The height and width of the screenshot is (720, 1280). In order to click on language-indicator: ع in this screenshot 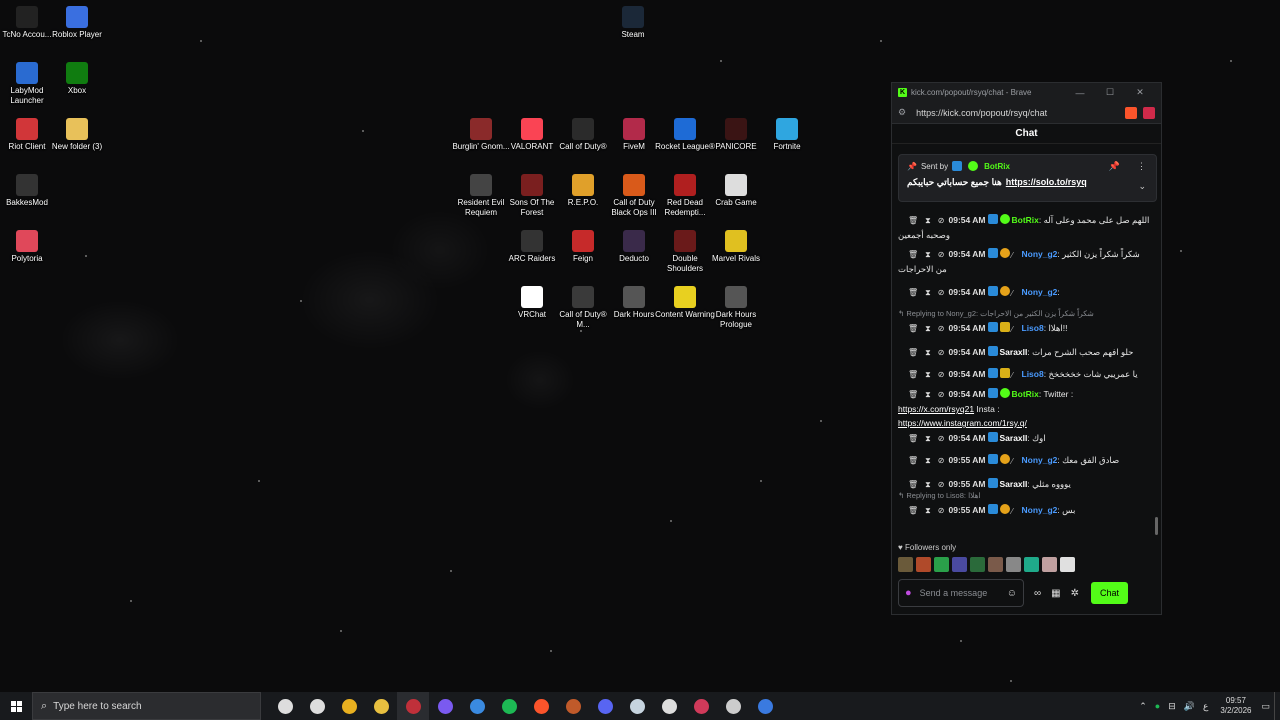, I will do `click(1205, 706)`.